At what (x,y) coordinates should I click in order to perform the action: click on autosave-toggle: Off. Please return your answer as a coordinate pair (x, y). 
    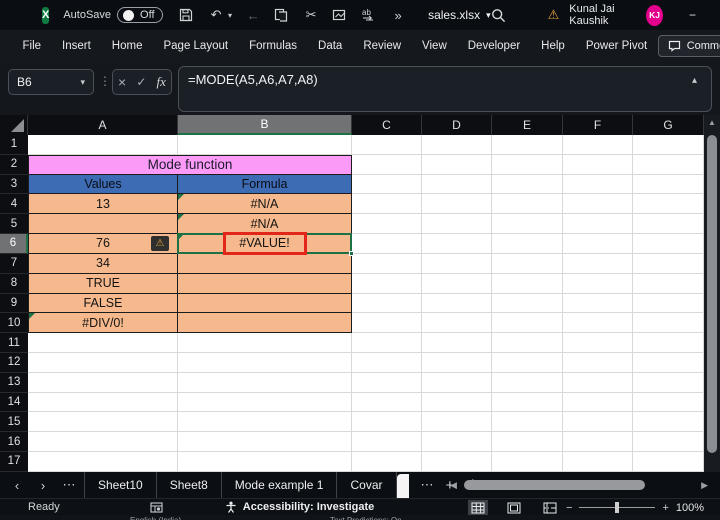
    Looking at the image, I should click on (140, 15).